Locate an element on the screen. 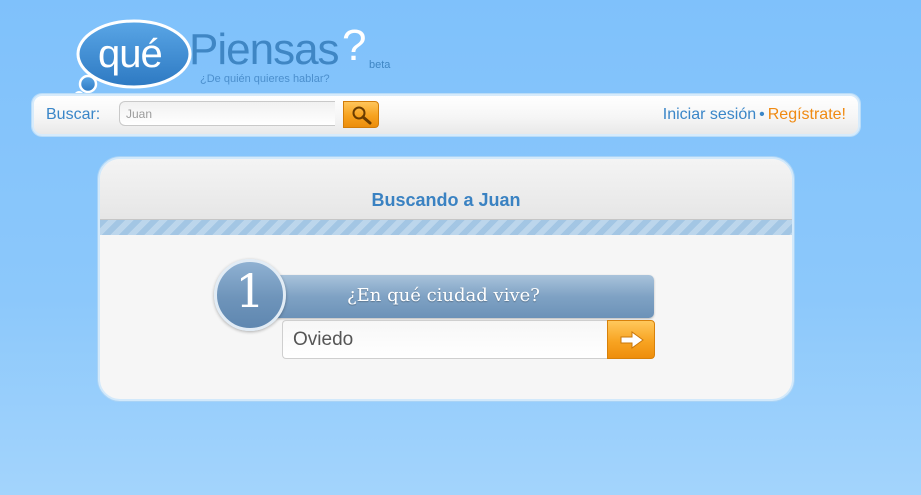  register-link: Regístrate! is located at coordinates (807, 114).